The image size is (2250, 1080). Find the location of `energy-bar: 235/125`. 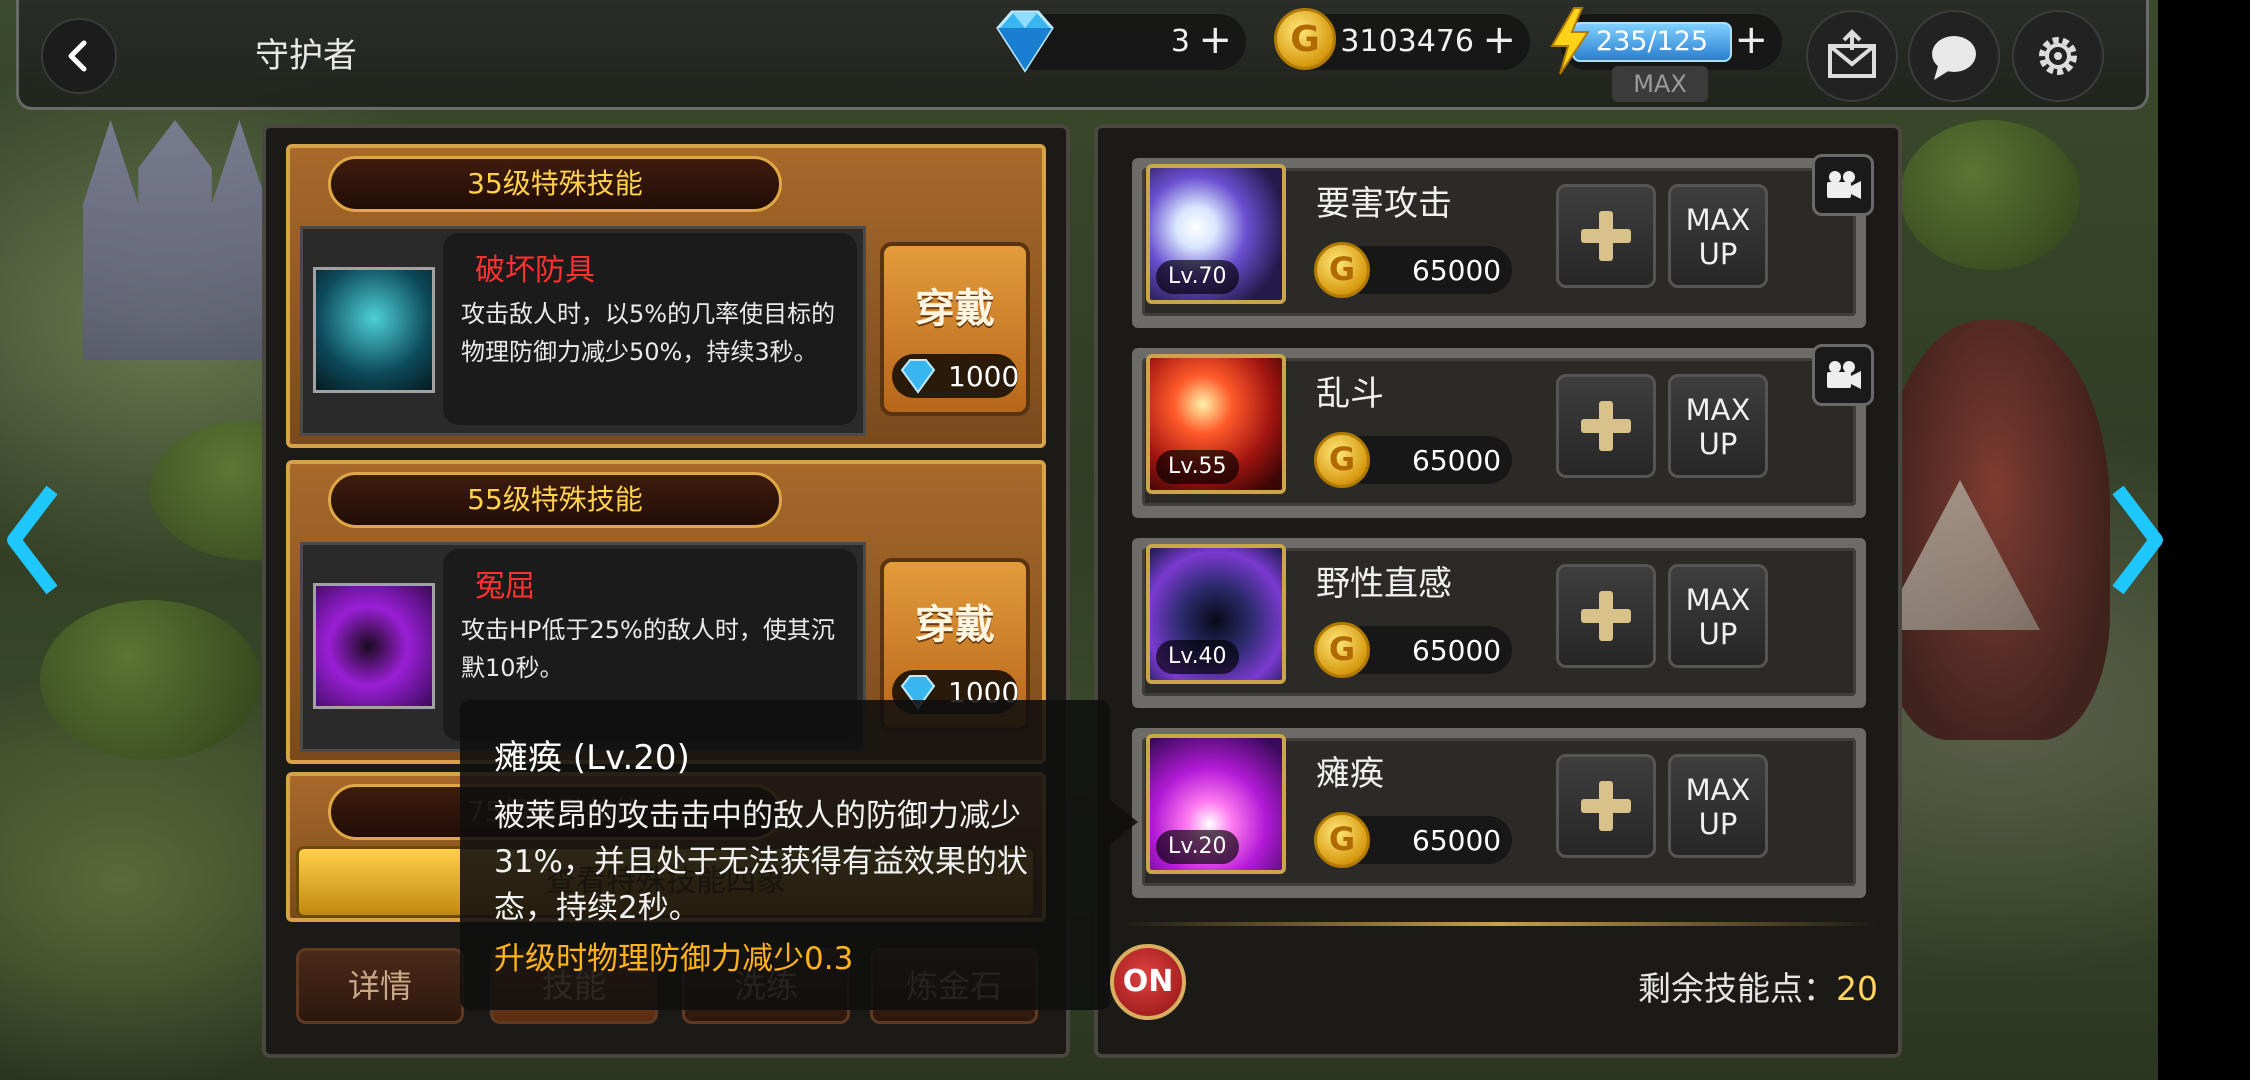

energy-bar: 235/125 is located at coordinates (1652, 42).